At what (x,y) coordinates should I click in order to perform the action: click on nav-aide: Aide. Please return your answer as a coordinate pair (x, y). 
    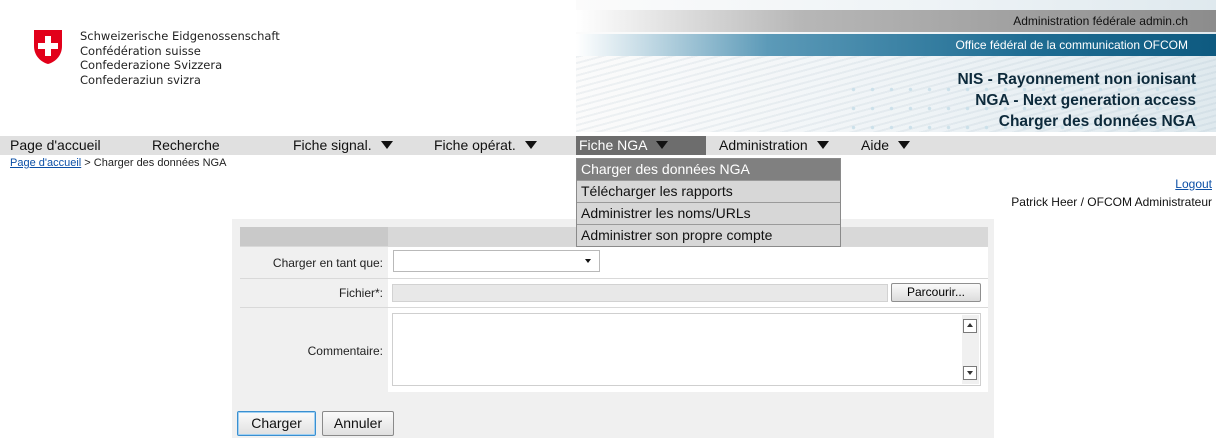
    Looking at the image, I should click on (886, 145).